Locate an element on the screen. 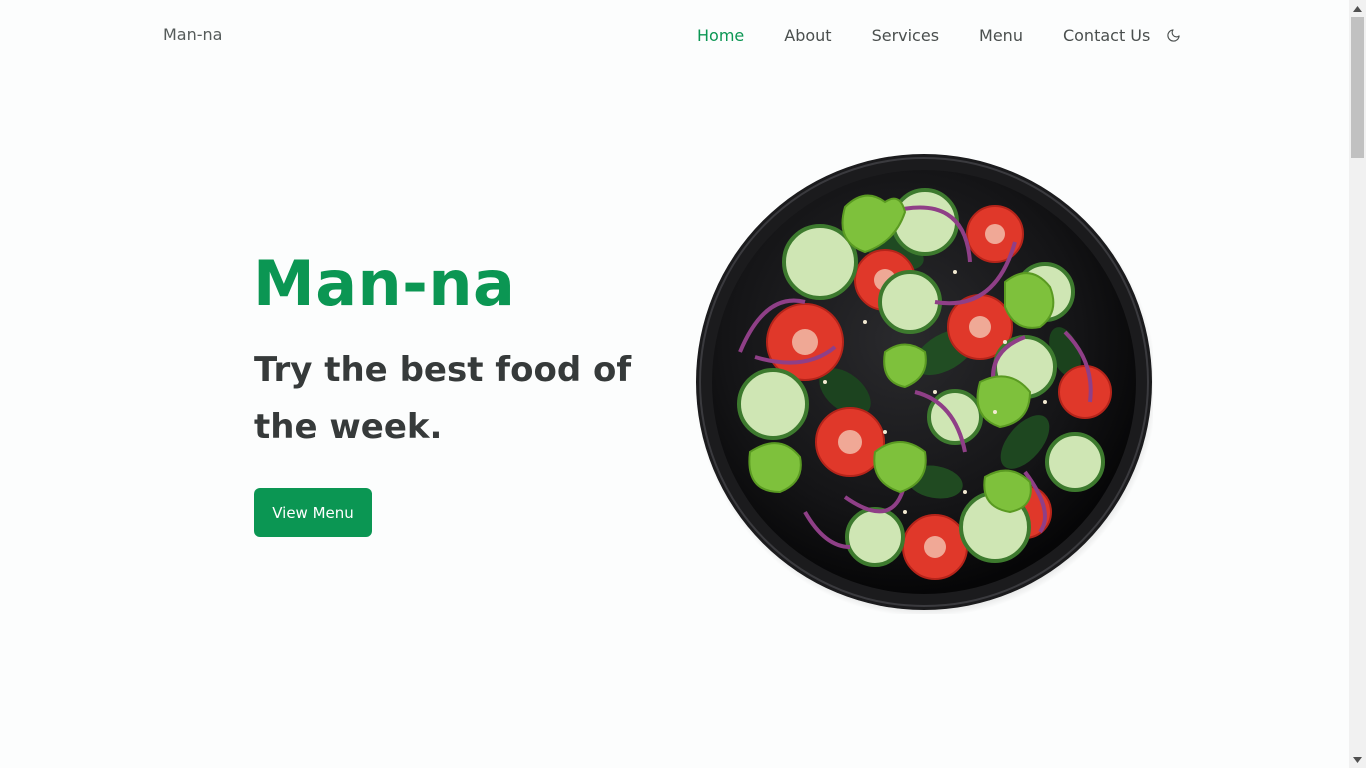 This screenshot has width=1366, height=768. nav-link-menu: Menu is located at coordinates (1001, 36).